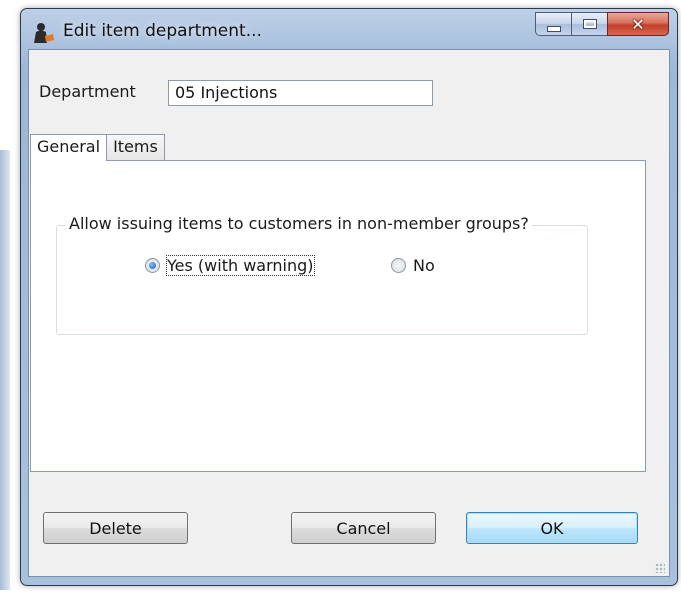  Describe the element at coordinates (552, 528) in the screenshot. I see `ok-button: OK` at that location.